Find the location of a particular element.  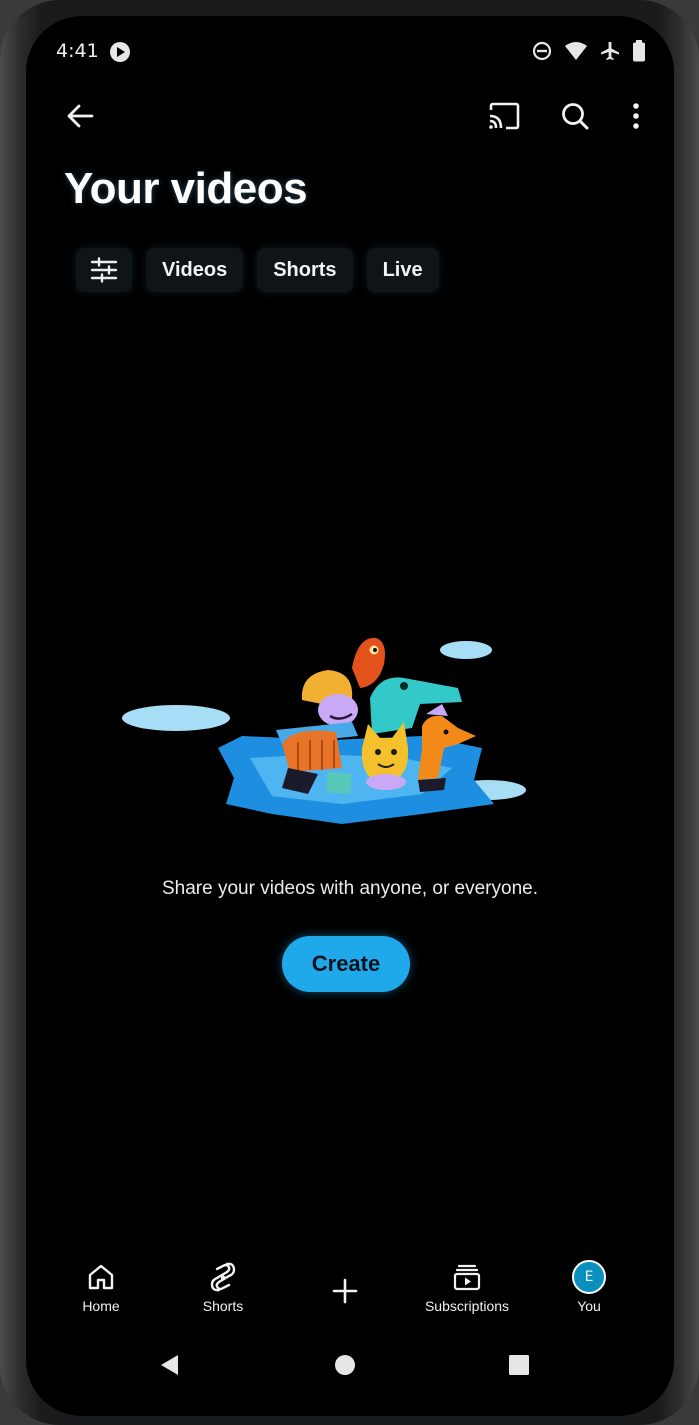

nav-item-home: Home is located at coordinates (101, 1287).